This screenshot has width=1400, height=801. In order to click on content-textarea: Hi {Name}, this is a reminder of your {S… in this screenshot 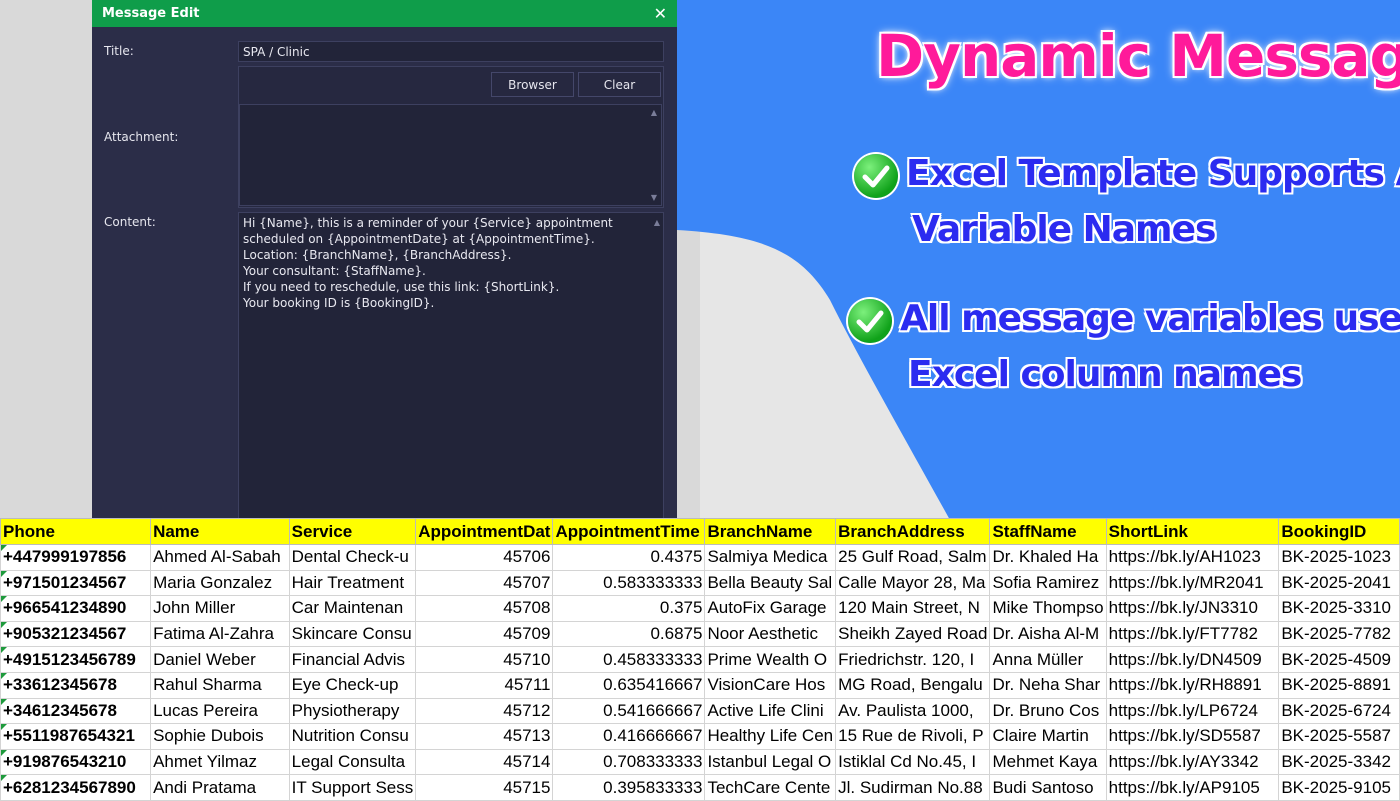, I will do `click(451, 366)`.